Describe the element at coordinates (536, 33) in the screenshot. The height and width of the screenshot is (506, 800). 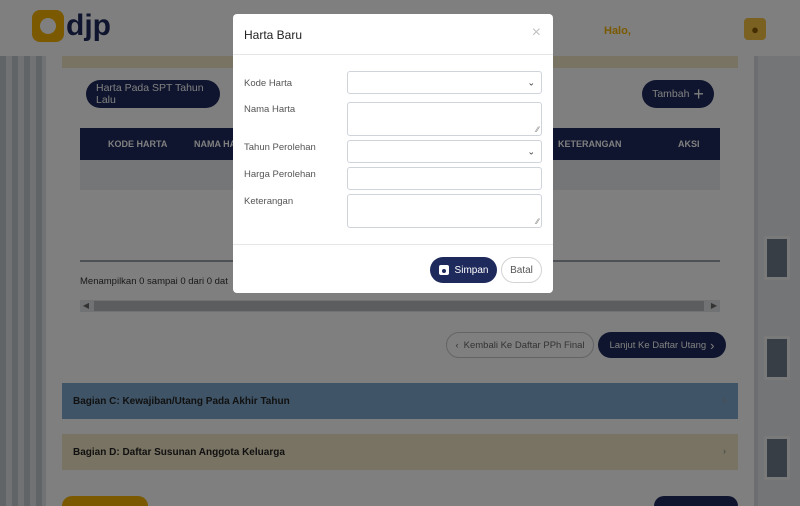
I see `close-icon: ×` at that location.